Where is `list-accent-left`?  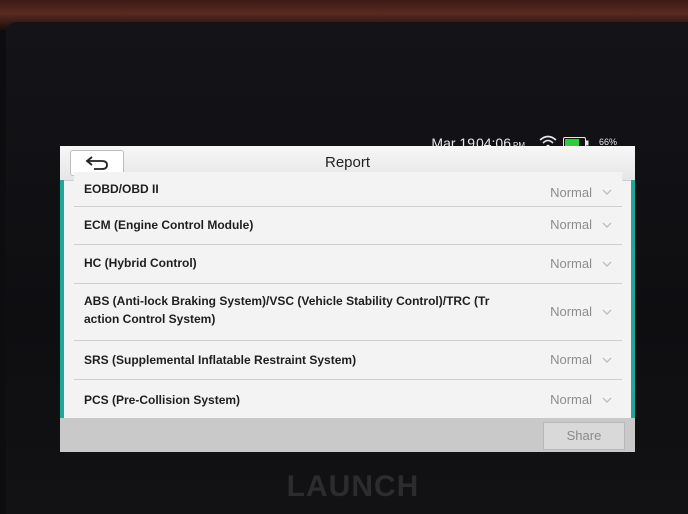
list-accent-left is located at coordinates (62, 299).